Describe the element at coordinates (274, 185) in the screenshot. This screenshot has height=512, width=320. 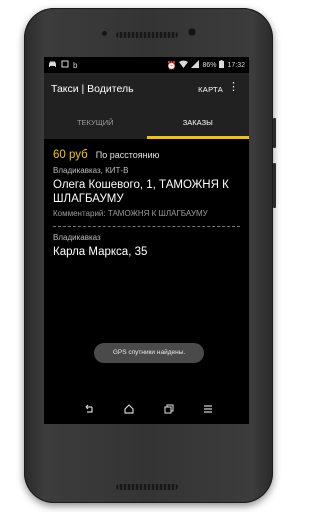
I see `volume-button` at that location.